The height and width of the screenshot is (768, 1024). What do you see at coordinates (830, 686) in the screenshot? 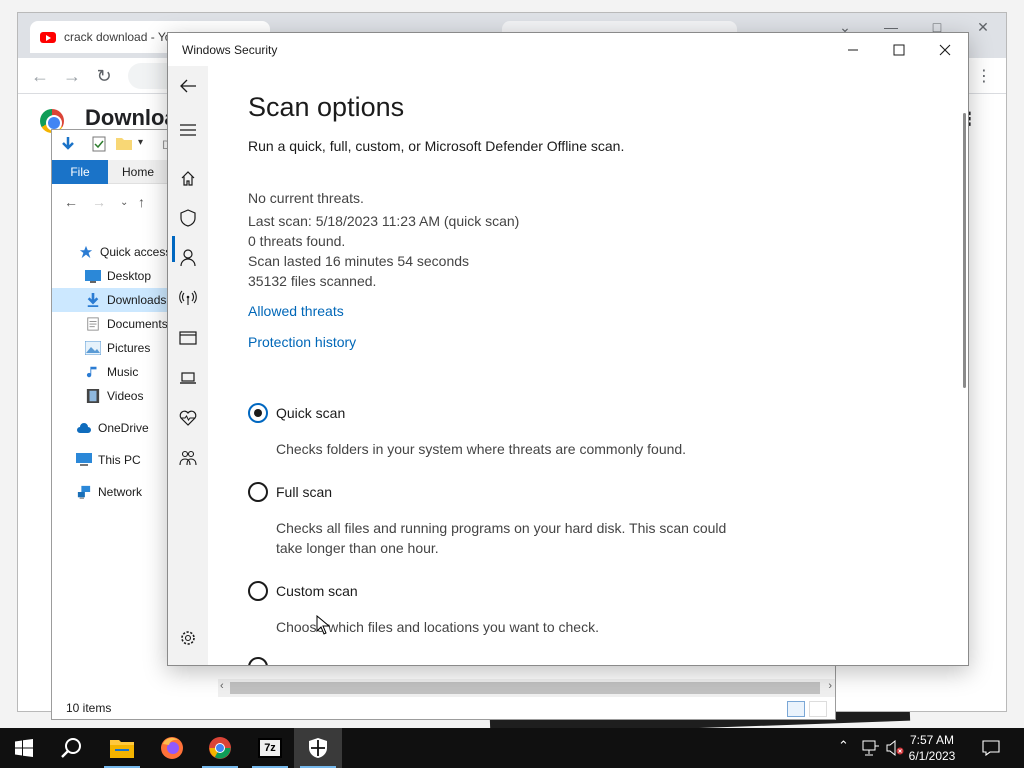
I see `scroll-right-icon: ›` at bounding box center [830, 686].